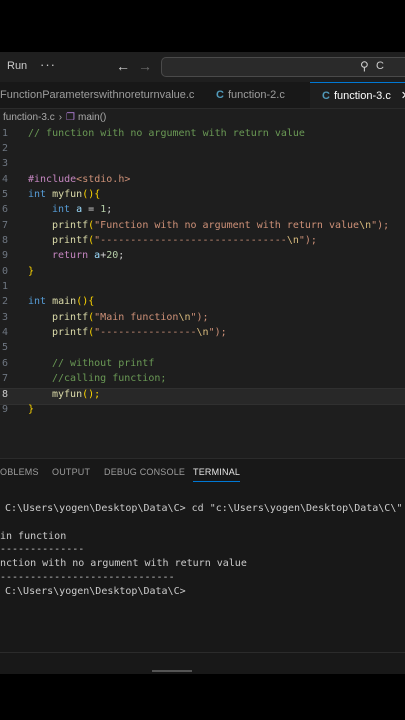 Image resolution: width=405 pixels, height=720 pixels. Describe the element at coordinates (403, 96) in the screenshot. I see `close-icon: ✕` at that location.